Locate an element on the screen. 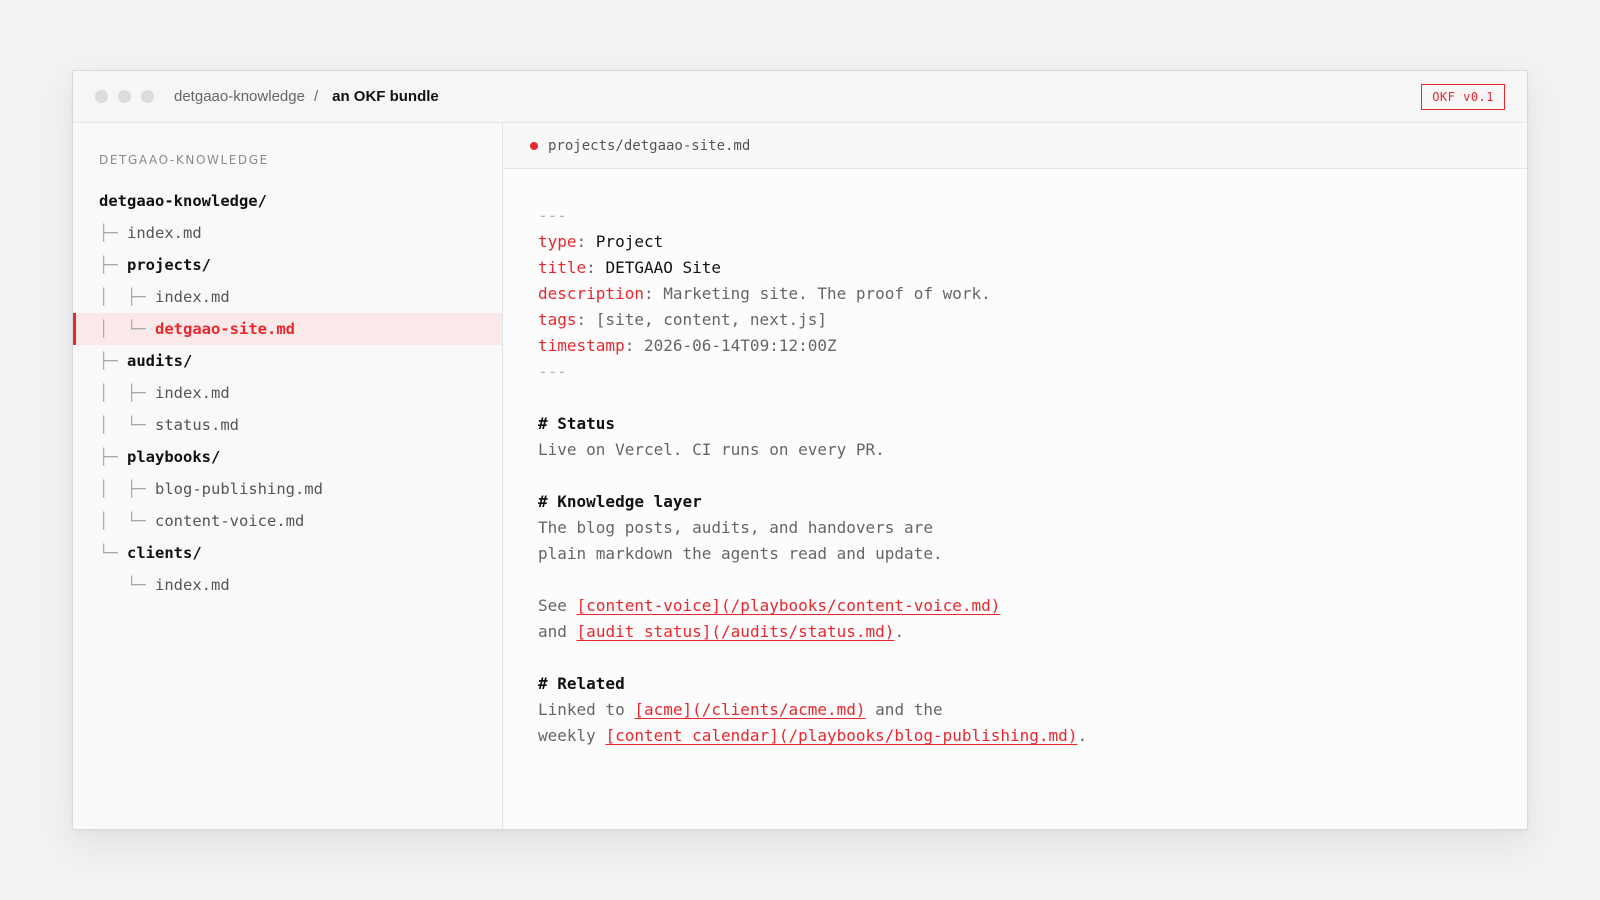  tree-item-label: status.md is located at coordinates (197, 425).